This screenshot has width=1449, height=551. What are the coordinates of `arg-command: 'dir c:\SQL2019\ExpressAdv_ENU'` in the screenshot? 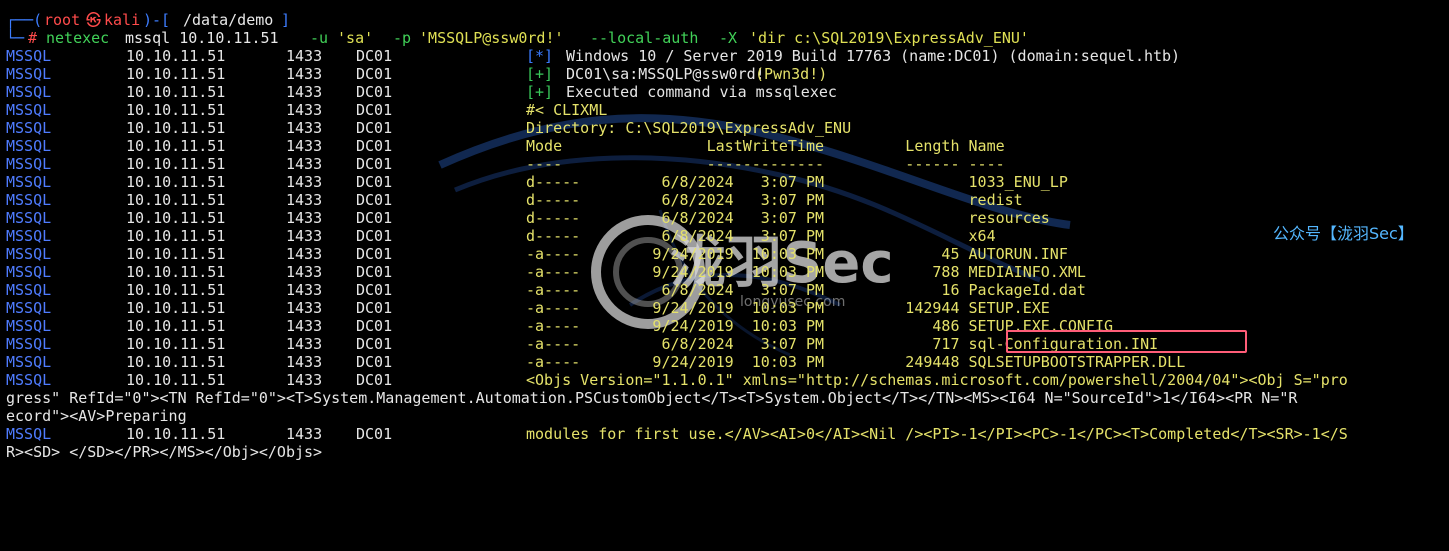 It's located at (889, 38).